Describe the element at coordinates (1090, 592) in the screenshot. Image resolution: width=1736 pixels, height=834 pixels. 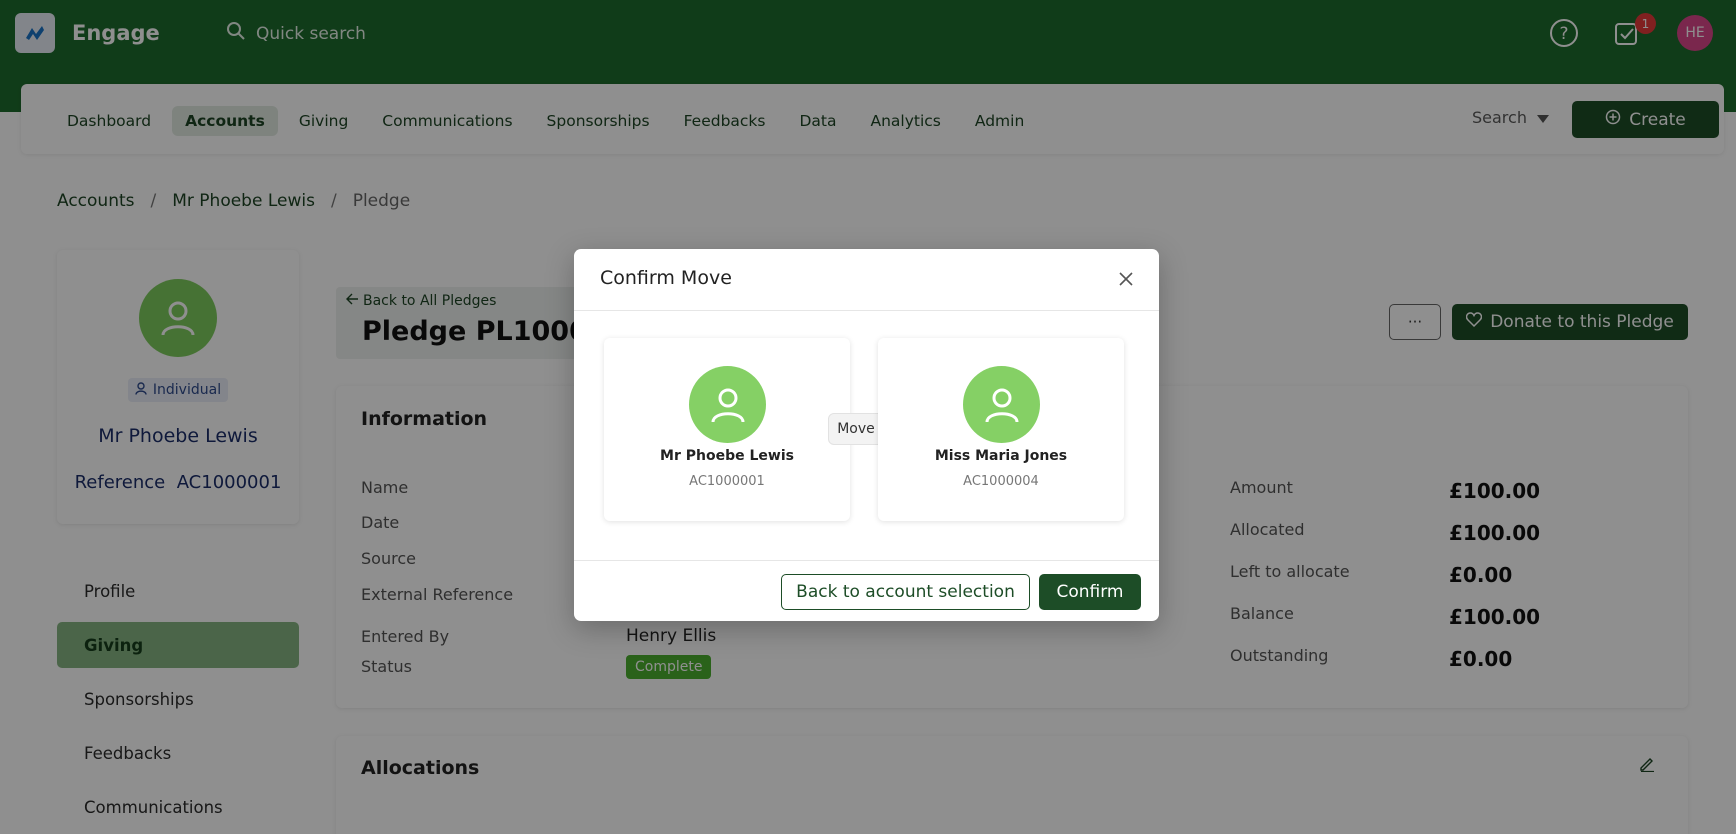
I see `confirm-button: Confirm` at that location.